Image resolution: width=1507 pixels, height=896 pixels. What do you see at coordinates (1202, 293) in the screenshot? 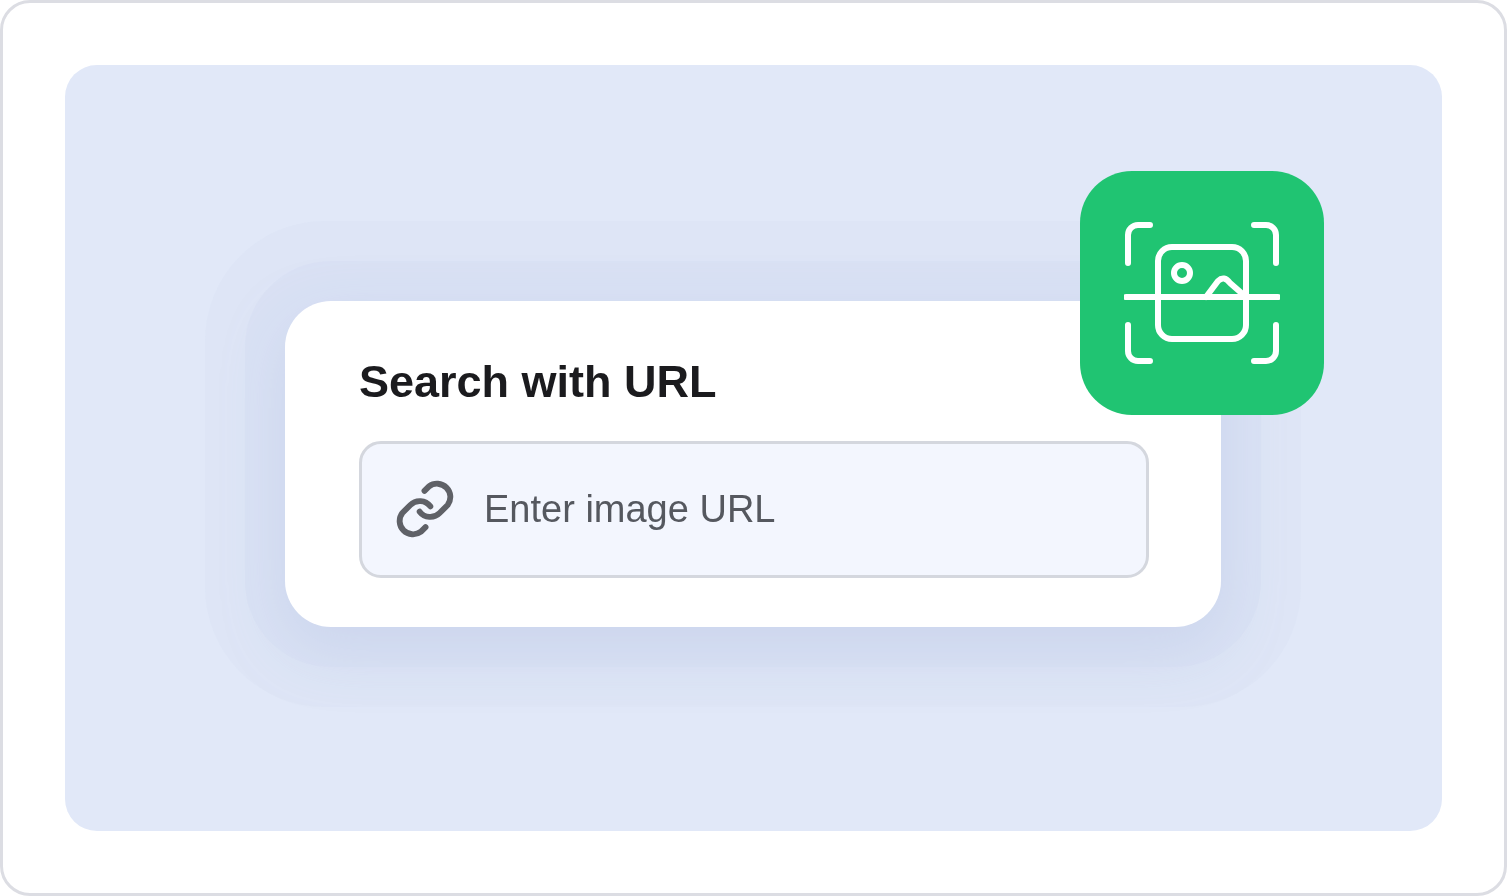
I see `image-scan-icon` at bounding box center [1202, 293].